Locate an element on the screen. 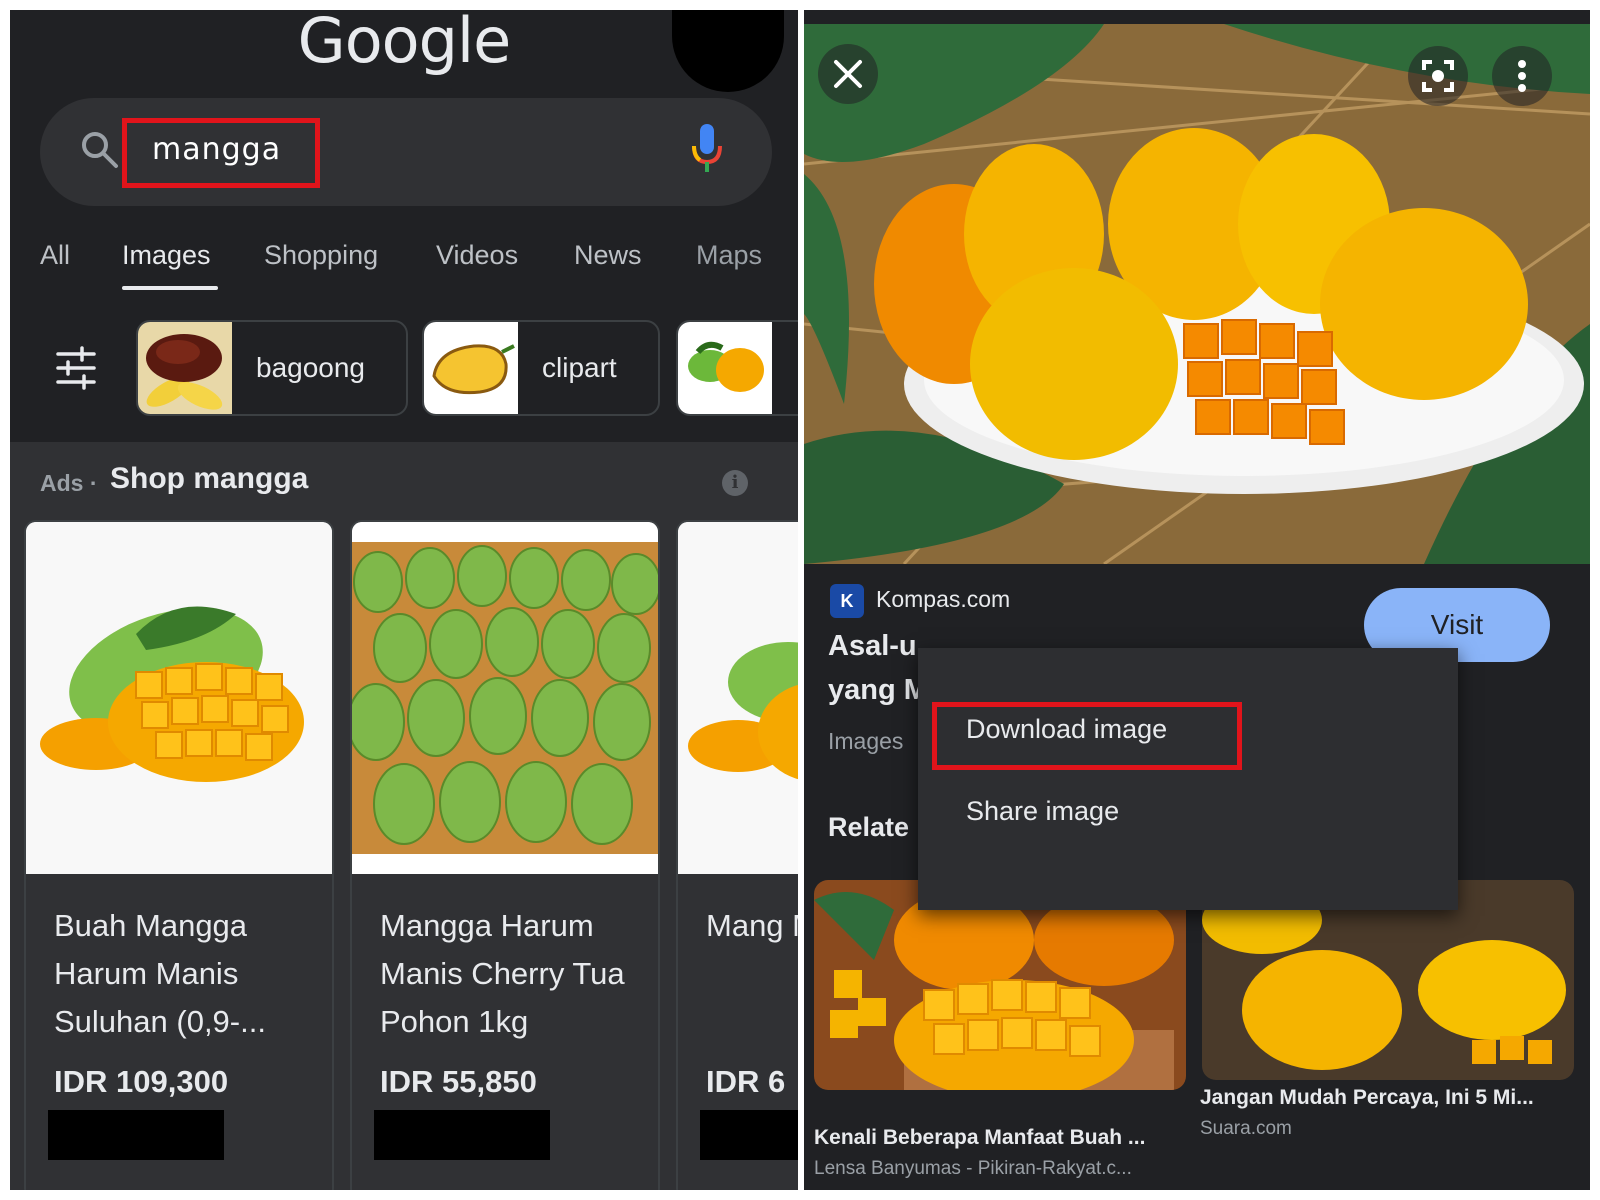 The height and width of the screenshot is (1200, 1600). kompas-favicon: K is located at coordinates (847, 601).